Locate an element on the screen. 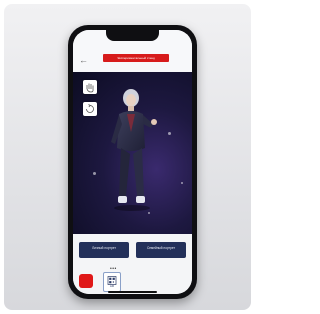  avatar-3d-model is located at coordinates (133, 154).